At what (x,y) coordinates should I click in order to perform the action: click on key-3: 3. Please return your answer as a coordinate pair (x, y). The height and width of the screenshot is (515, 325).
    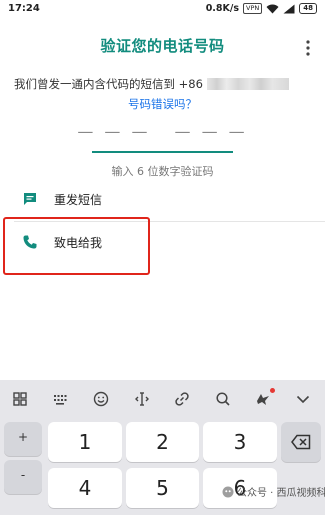
    Looking at the image, I should click on (240, 442).